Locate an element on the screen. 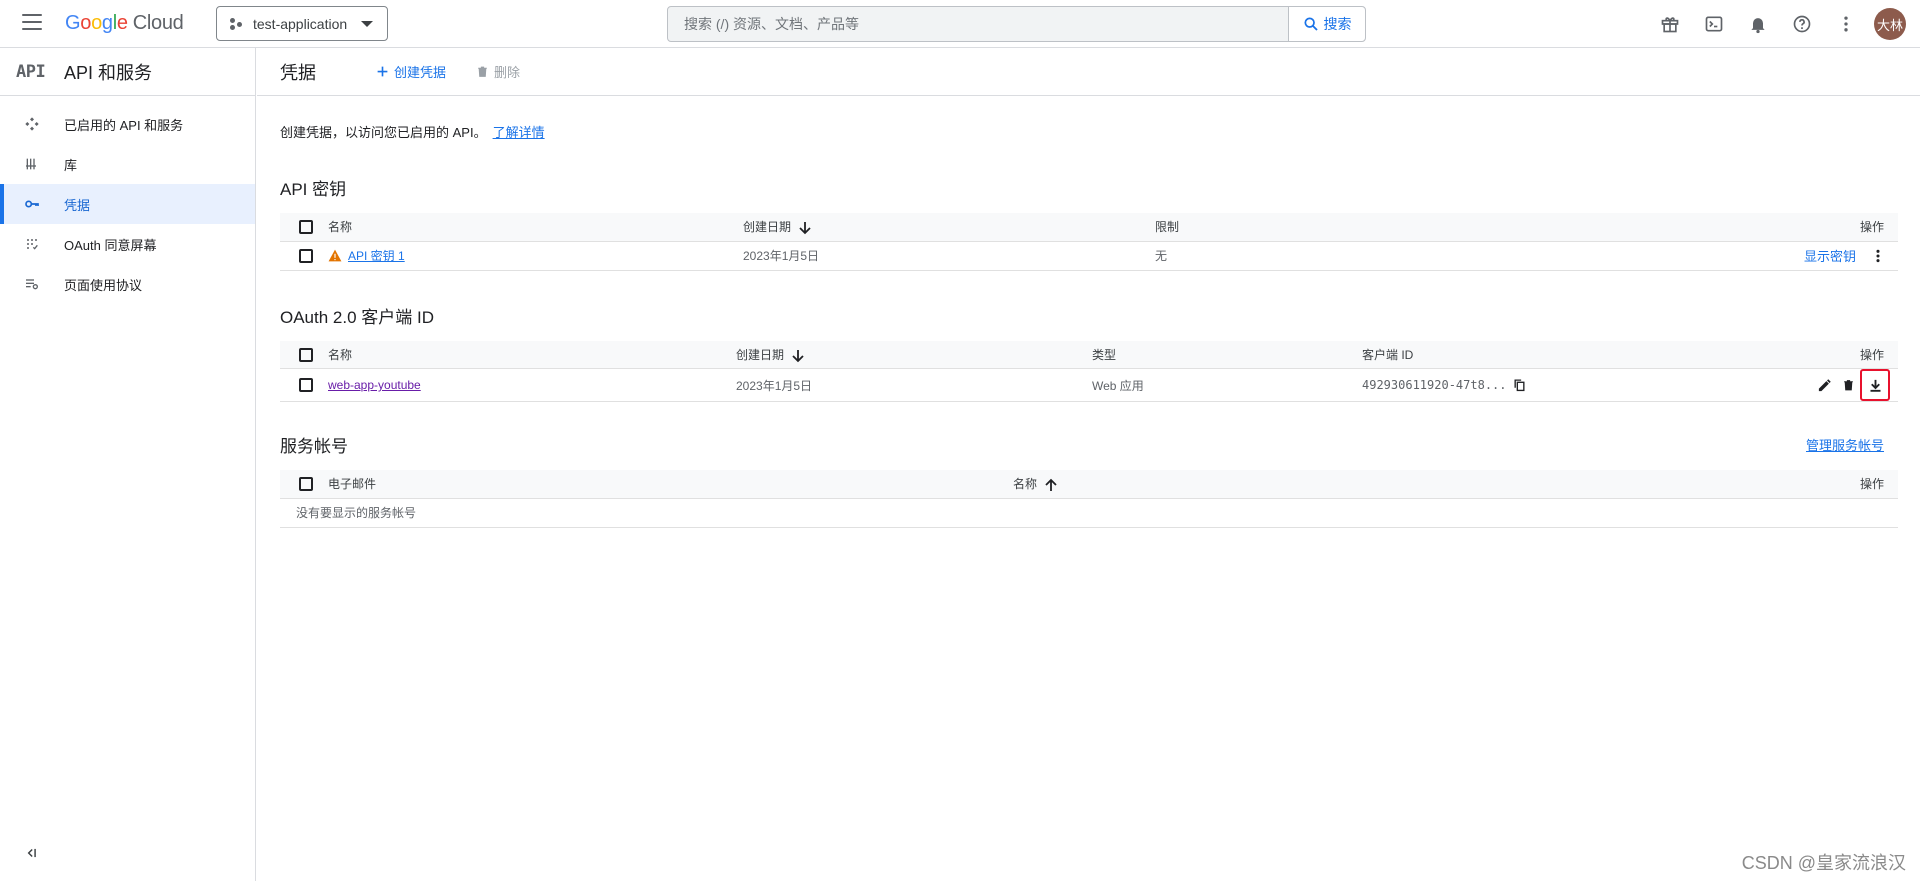 The image size is (1920, 881). terminal-icon is located at coordinates (1714, 24).